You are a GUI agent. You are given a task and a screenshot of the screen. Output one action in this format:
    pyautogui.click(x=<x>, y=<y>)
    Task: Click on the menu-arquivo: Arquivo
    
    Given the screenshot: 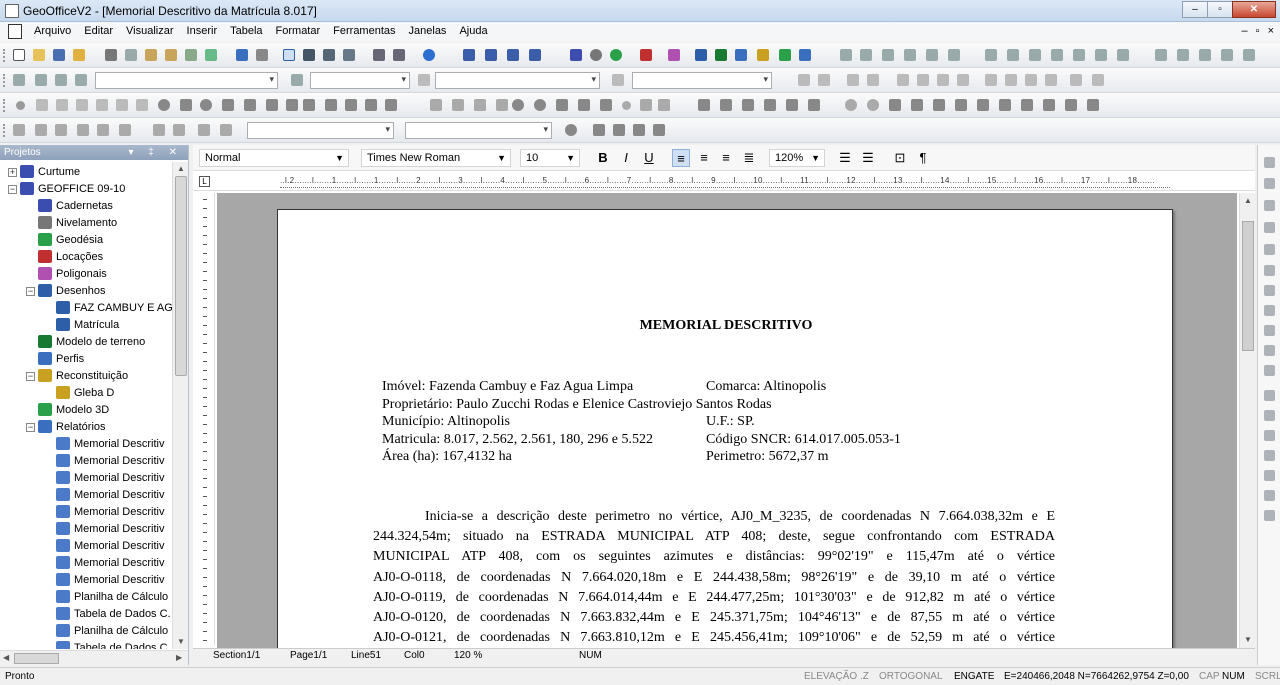 What is the action you would take?
    pyautogui.click(x=52, y=31)
    